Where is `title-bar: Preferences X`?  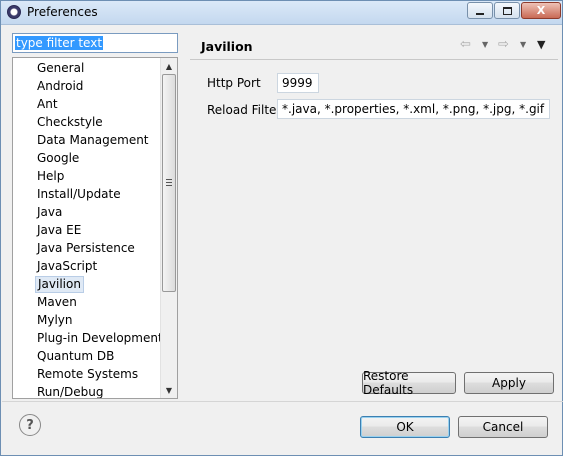 title-bar: Preferences X is located at coordinates (281, 13).